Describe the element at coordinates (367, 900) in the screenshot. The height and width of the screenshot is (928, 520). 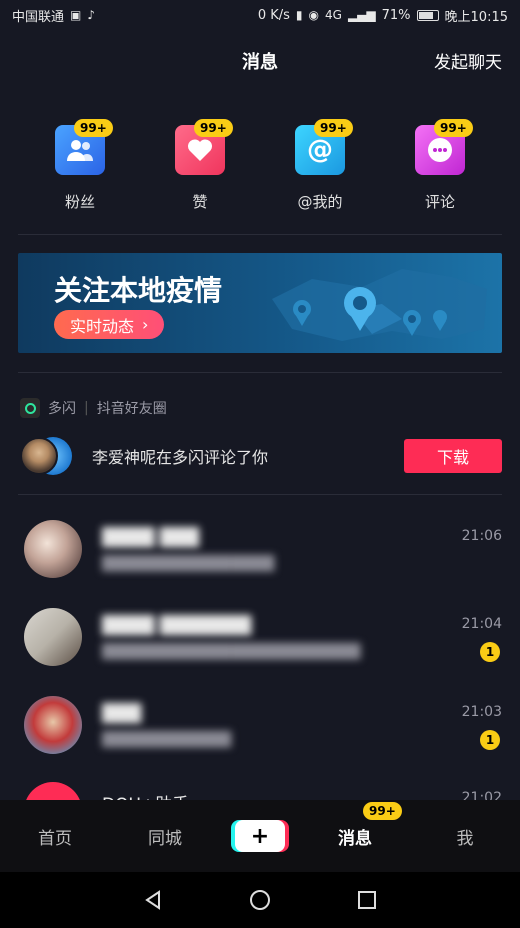
I see `recent-apps-icon` at that location.